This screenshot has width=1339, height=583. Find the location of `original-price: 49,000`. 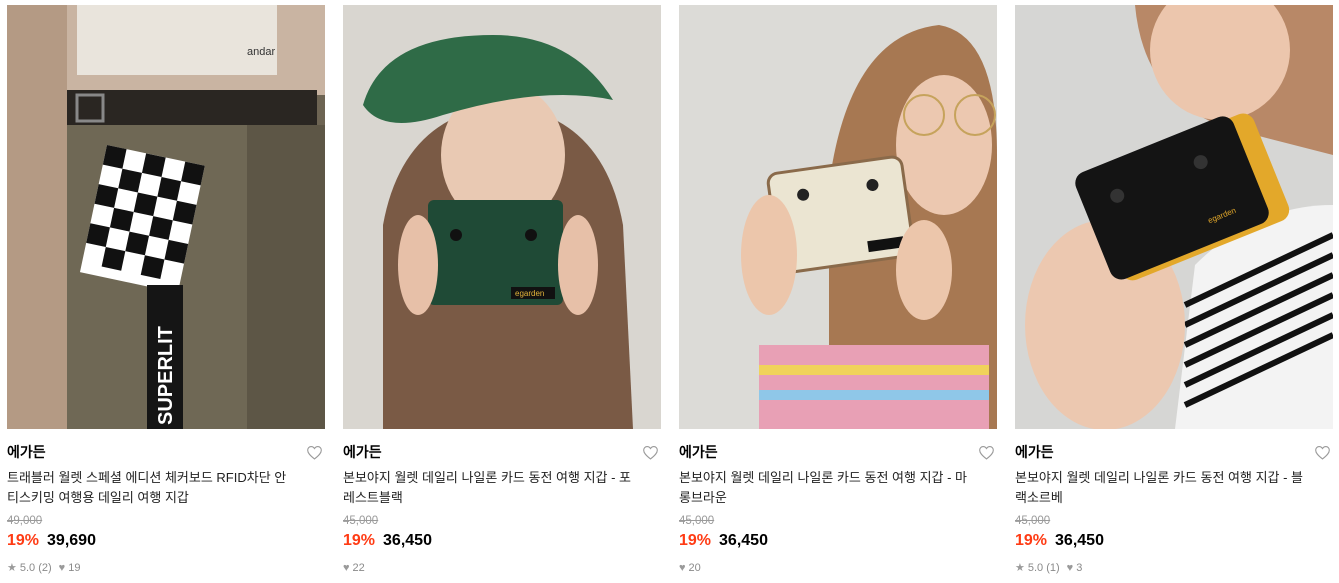

original-price: 49,000 is located at coordinates (25, 521).